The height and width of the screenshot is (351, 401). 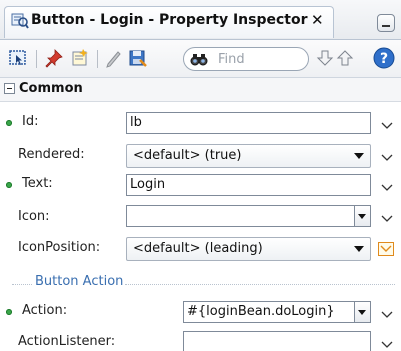 I want to click on text-label: Text:, so click(x=37, y=183).